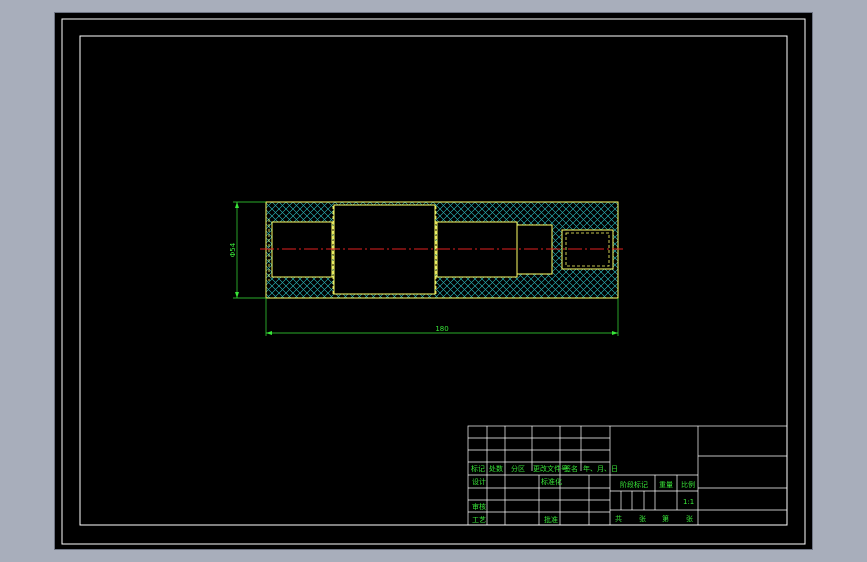 This screenshot has width=867, height=562. What do you see at coordinates (269, 333) in the screenshot?
I see `dim-h-arrow-left` at bounding box center [269, 333].